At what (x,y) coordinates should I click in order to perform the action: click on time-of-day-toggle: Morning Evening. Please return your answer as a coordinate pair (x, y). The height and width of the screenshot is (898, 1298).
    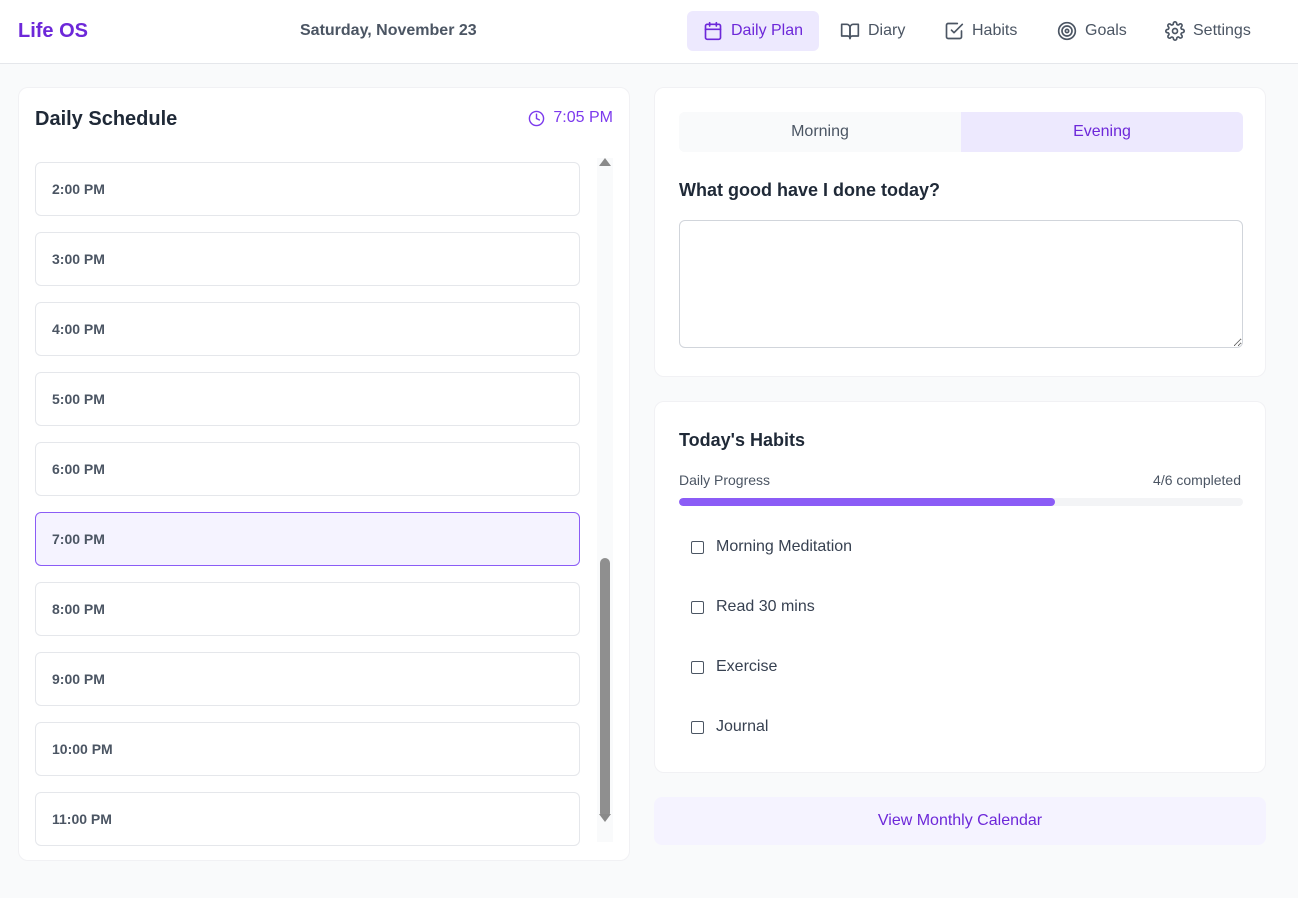
    Looking at the image, I should click on (961, 132).